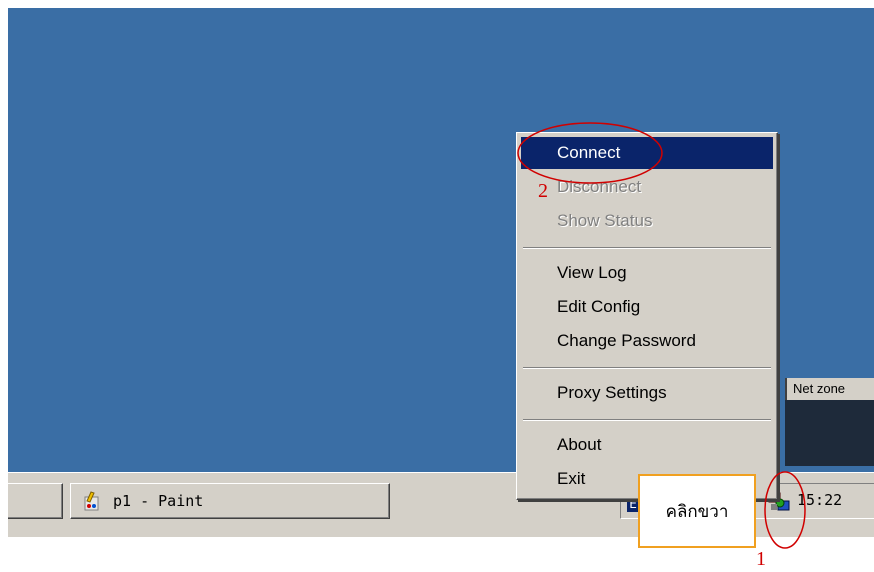 The width and height of the screenshot is (874, 572). What do you see at coordinates (543, 191) in the screenshot?
I see `annotation-marker-2: 2` at bounding box center [543, 191].